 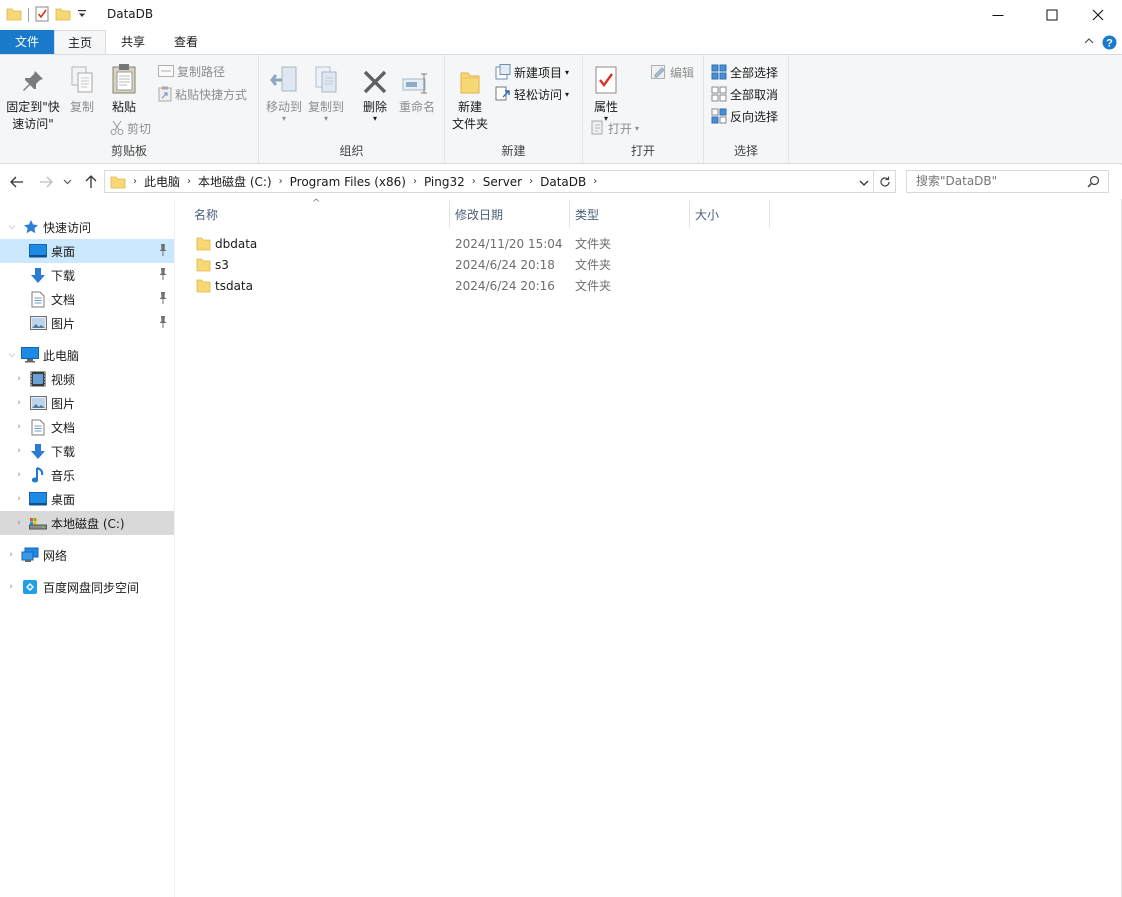 I want to click on new-item-button: 新建项目 ▾, so click(x=532, y=72).